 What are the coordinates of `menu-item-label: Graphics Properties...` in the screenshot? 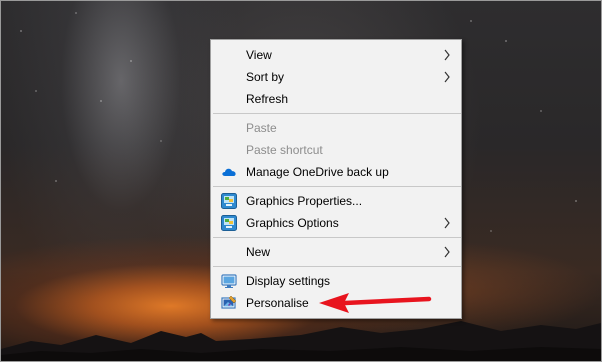 It's located at (304, 201).